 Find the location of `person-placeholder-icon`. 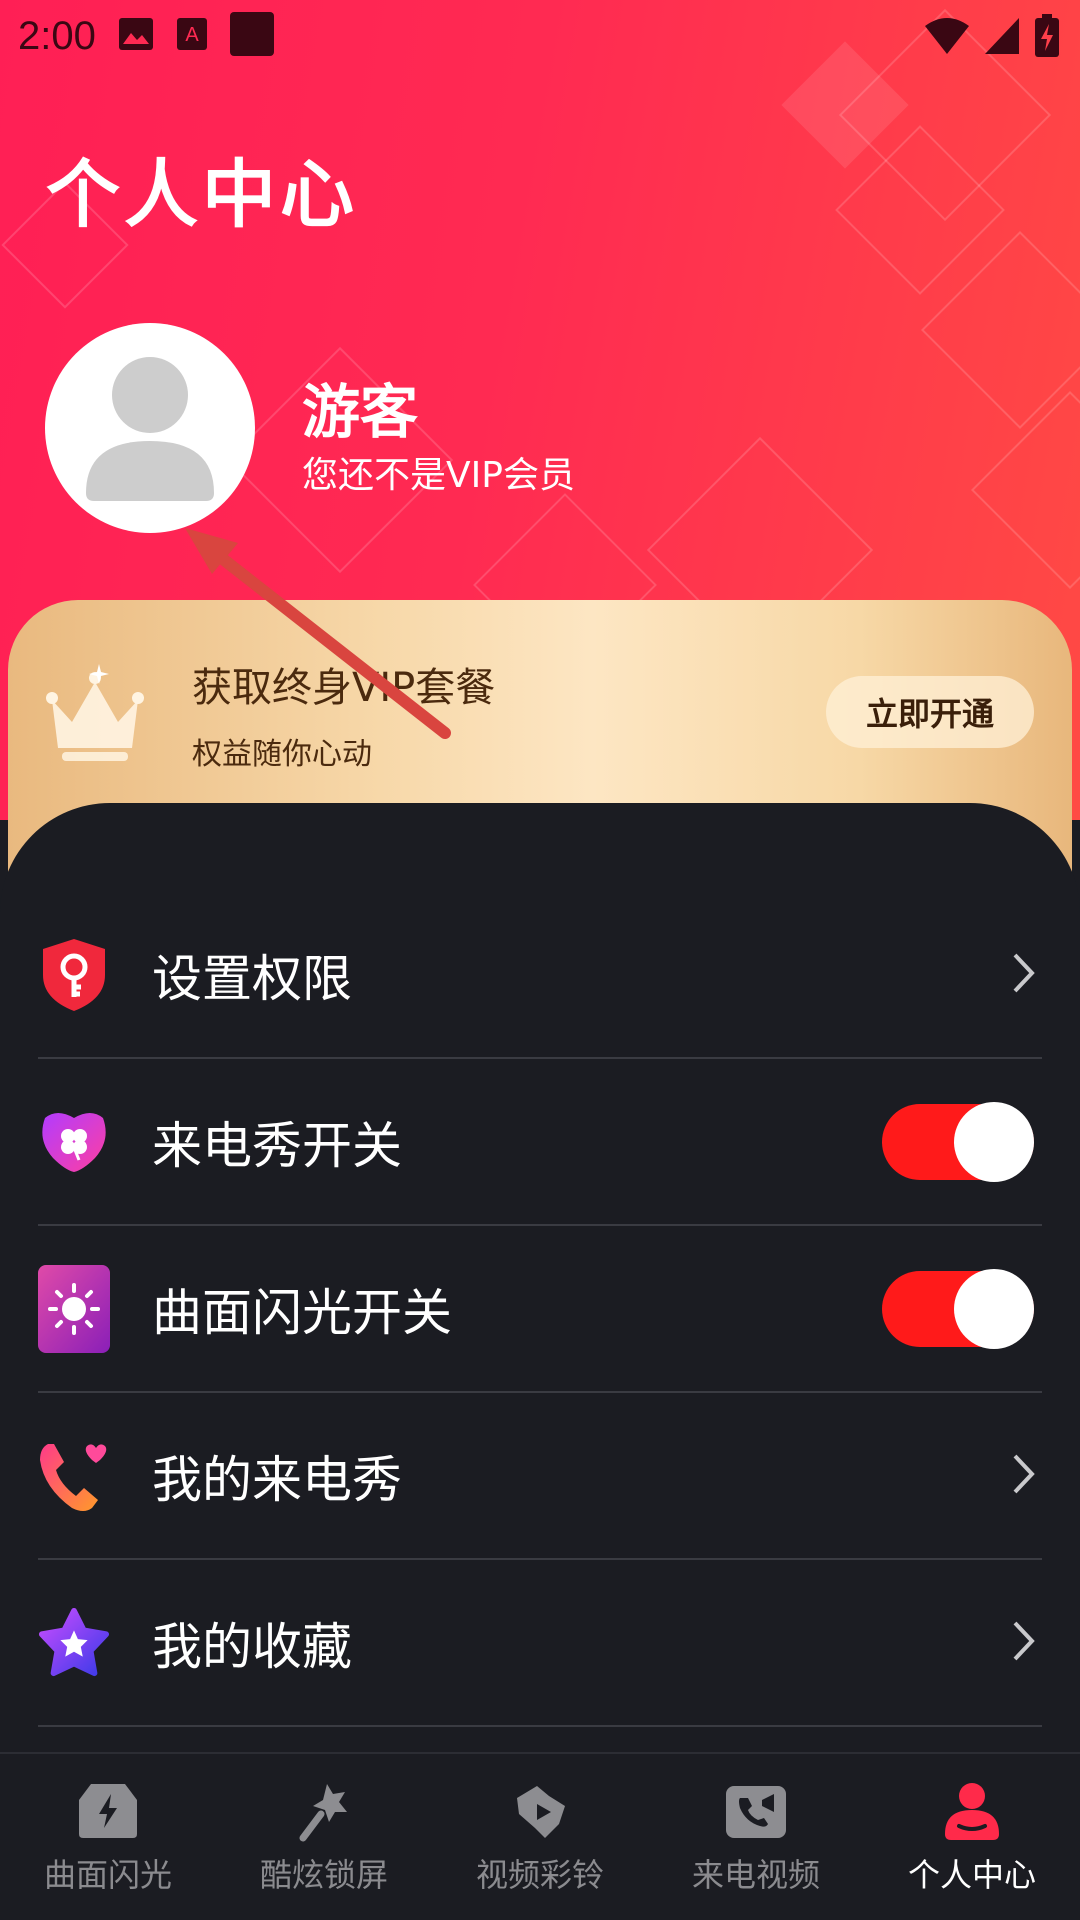

person-placeholder-icon is located at coordinates (150, 429).